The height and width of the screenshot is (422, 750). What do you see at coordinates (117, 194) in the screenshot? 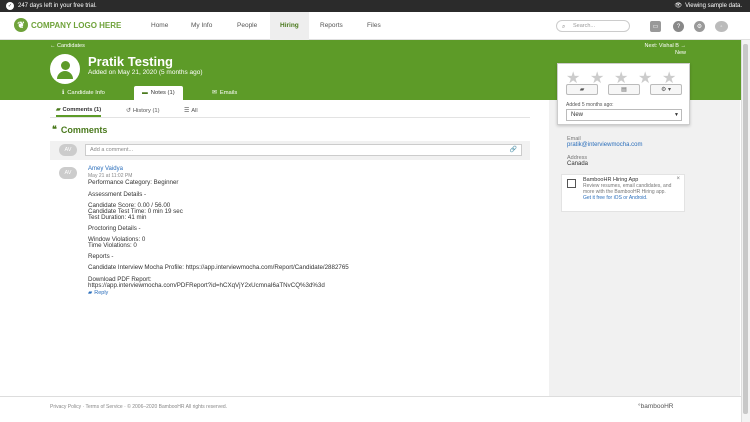
I see `comment-line: Assessment Details -` at bounding box center [117, 194].